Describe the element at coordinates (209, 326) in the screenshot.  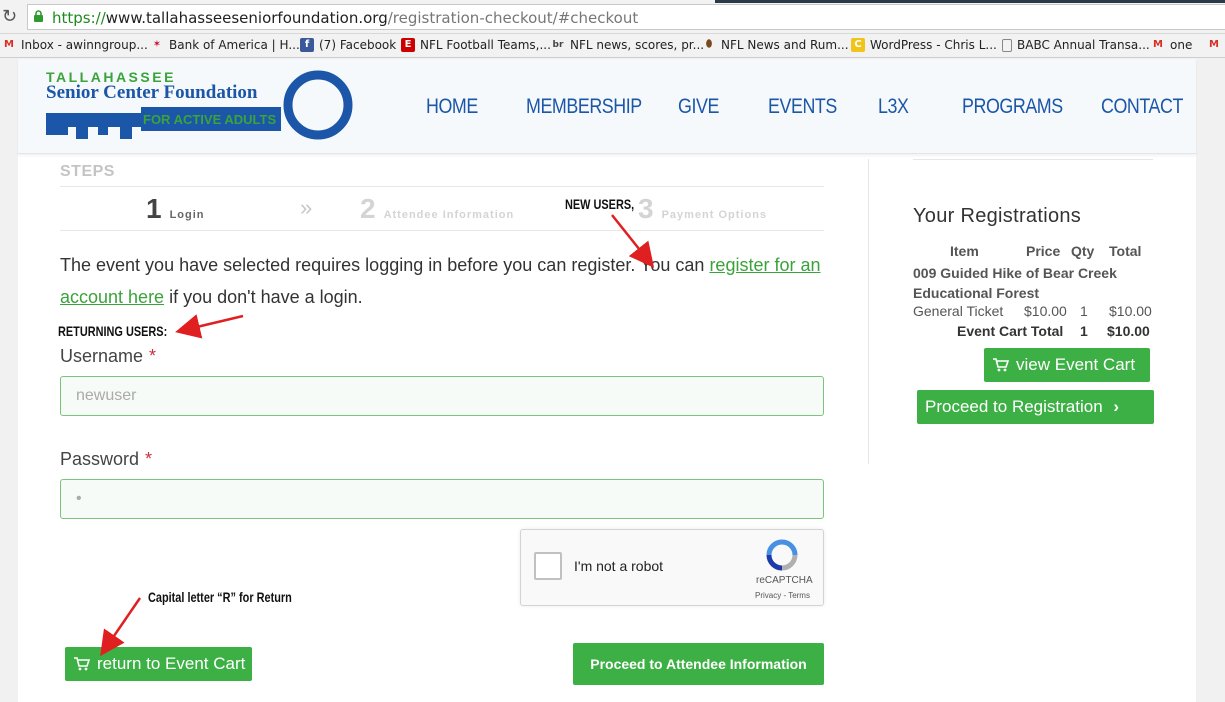
I see `arrow-returning-users` at that location.